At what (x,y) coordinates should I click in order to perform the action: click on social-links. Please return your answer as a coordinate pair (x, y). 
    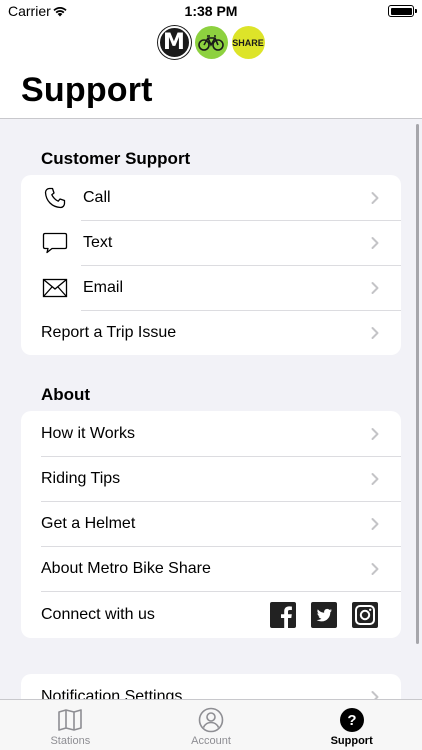
    Looking at the image, I should click on (324, 614).